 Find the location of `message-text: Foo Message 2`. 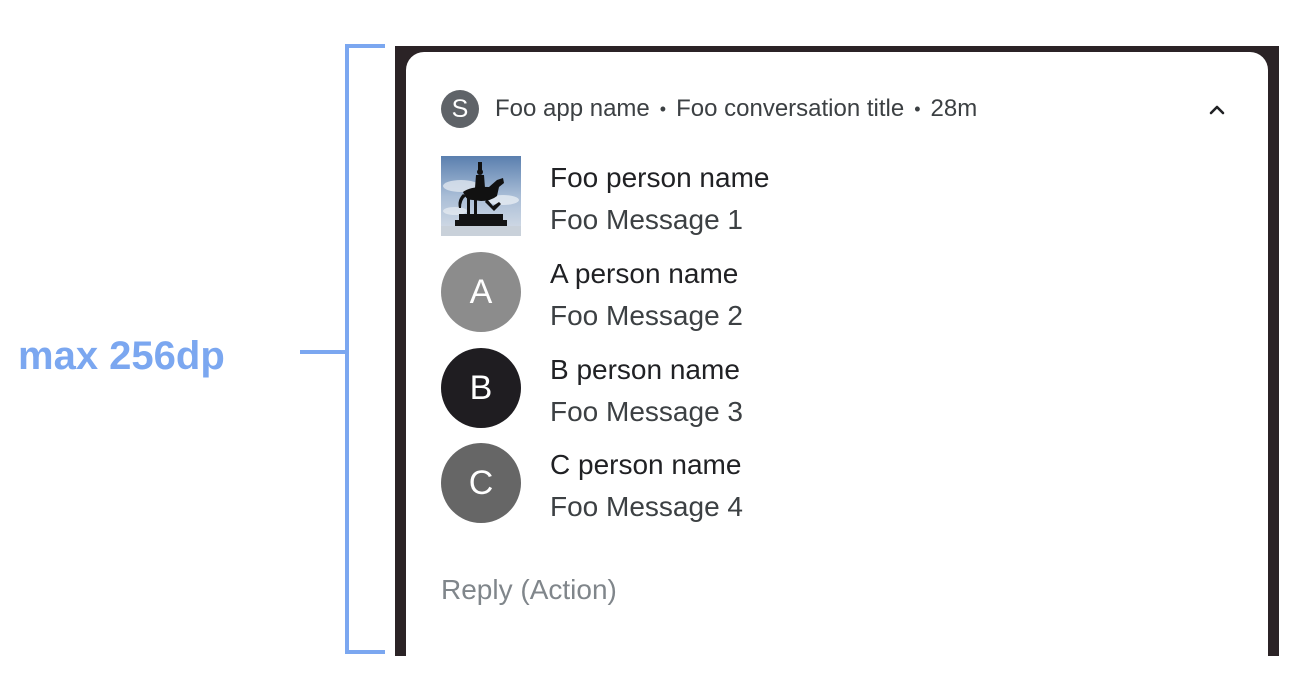

message-text: Foo Message 2 is located at coordinates (646, 315).